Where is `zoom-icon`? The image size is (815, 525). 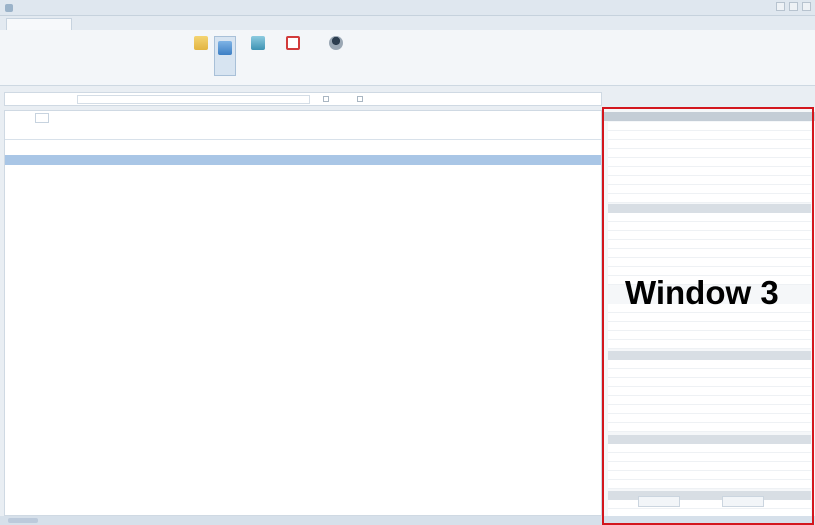 zoom-icon is located at coordinates (201, 43).